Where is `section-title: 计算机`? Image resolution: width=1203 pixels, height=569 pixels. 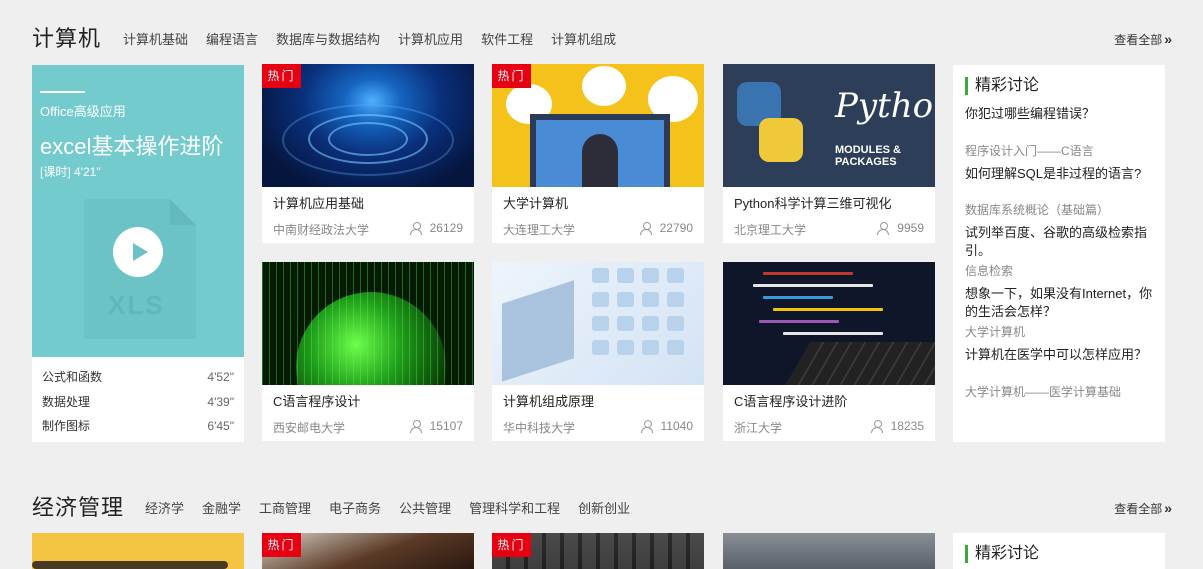
section-title: 计算机 is located at coordinates (67, 38).